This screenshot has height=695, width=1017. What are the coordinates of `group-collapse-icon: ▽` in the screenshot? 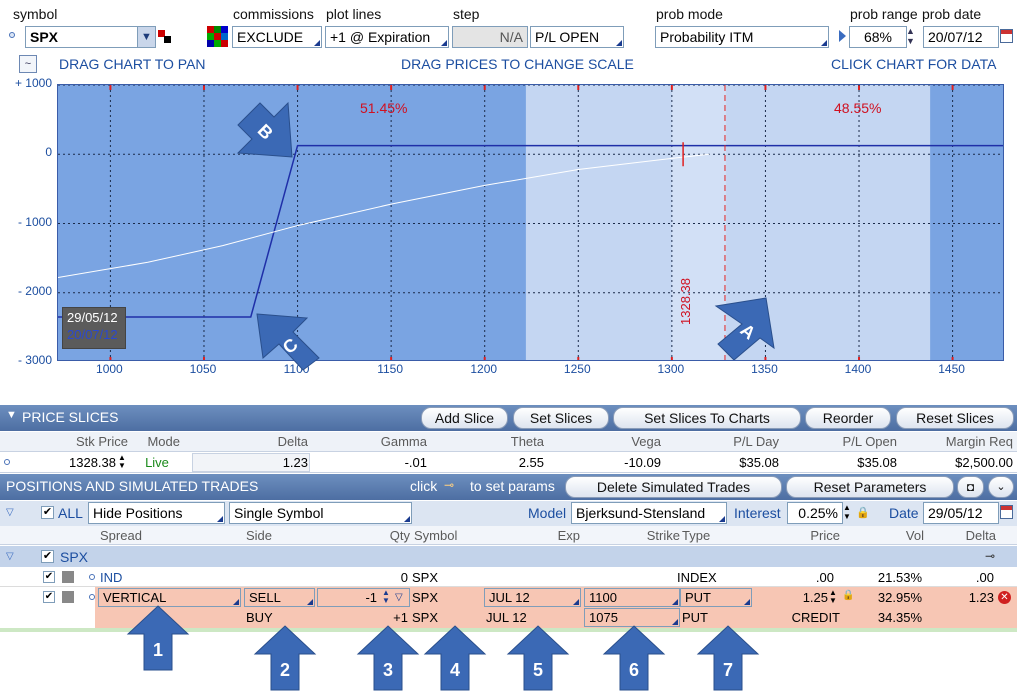 It's located at (10, 556).